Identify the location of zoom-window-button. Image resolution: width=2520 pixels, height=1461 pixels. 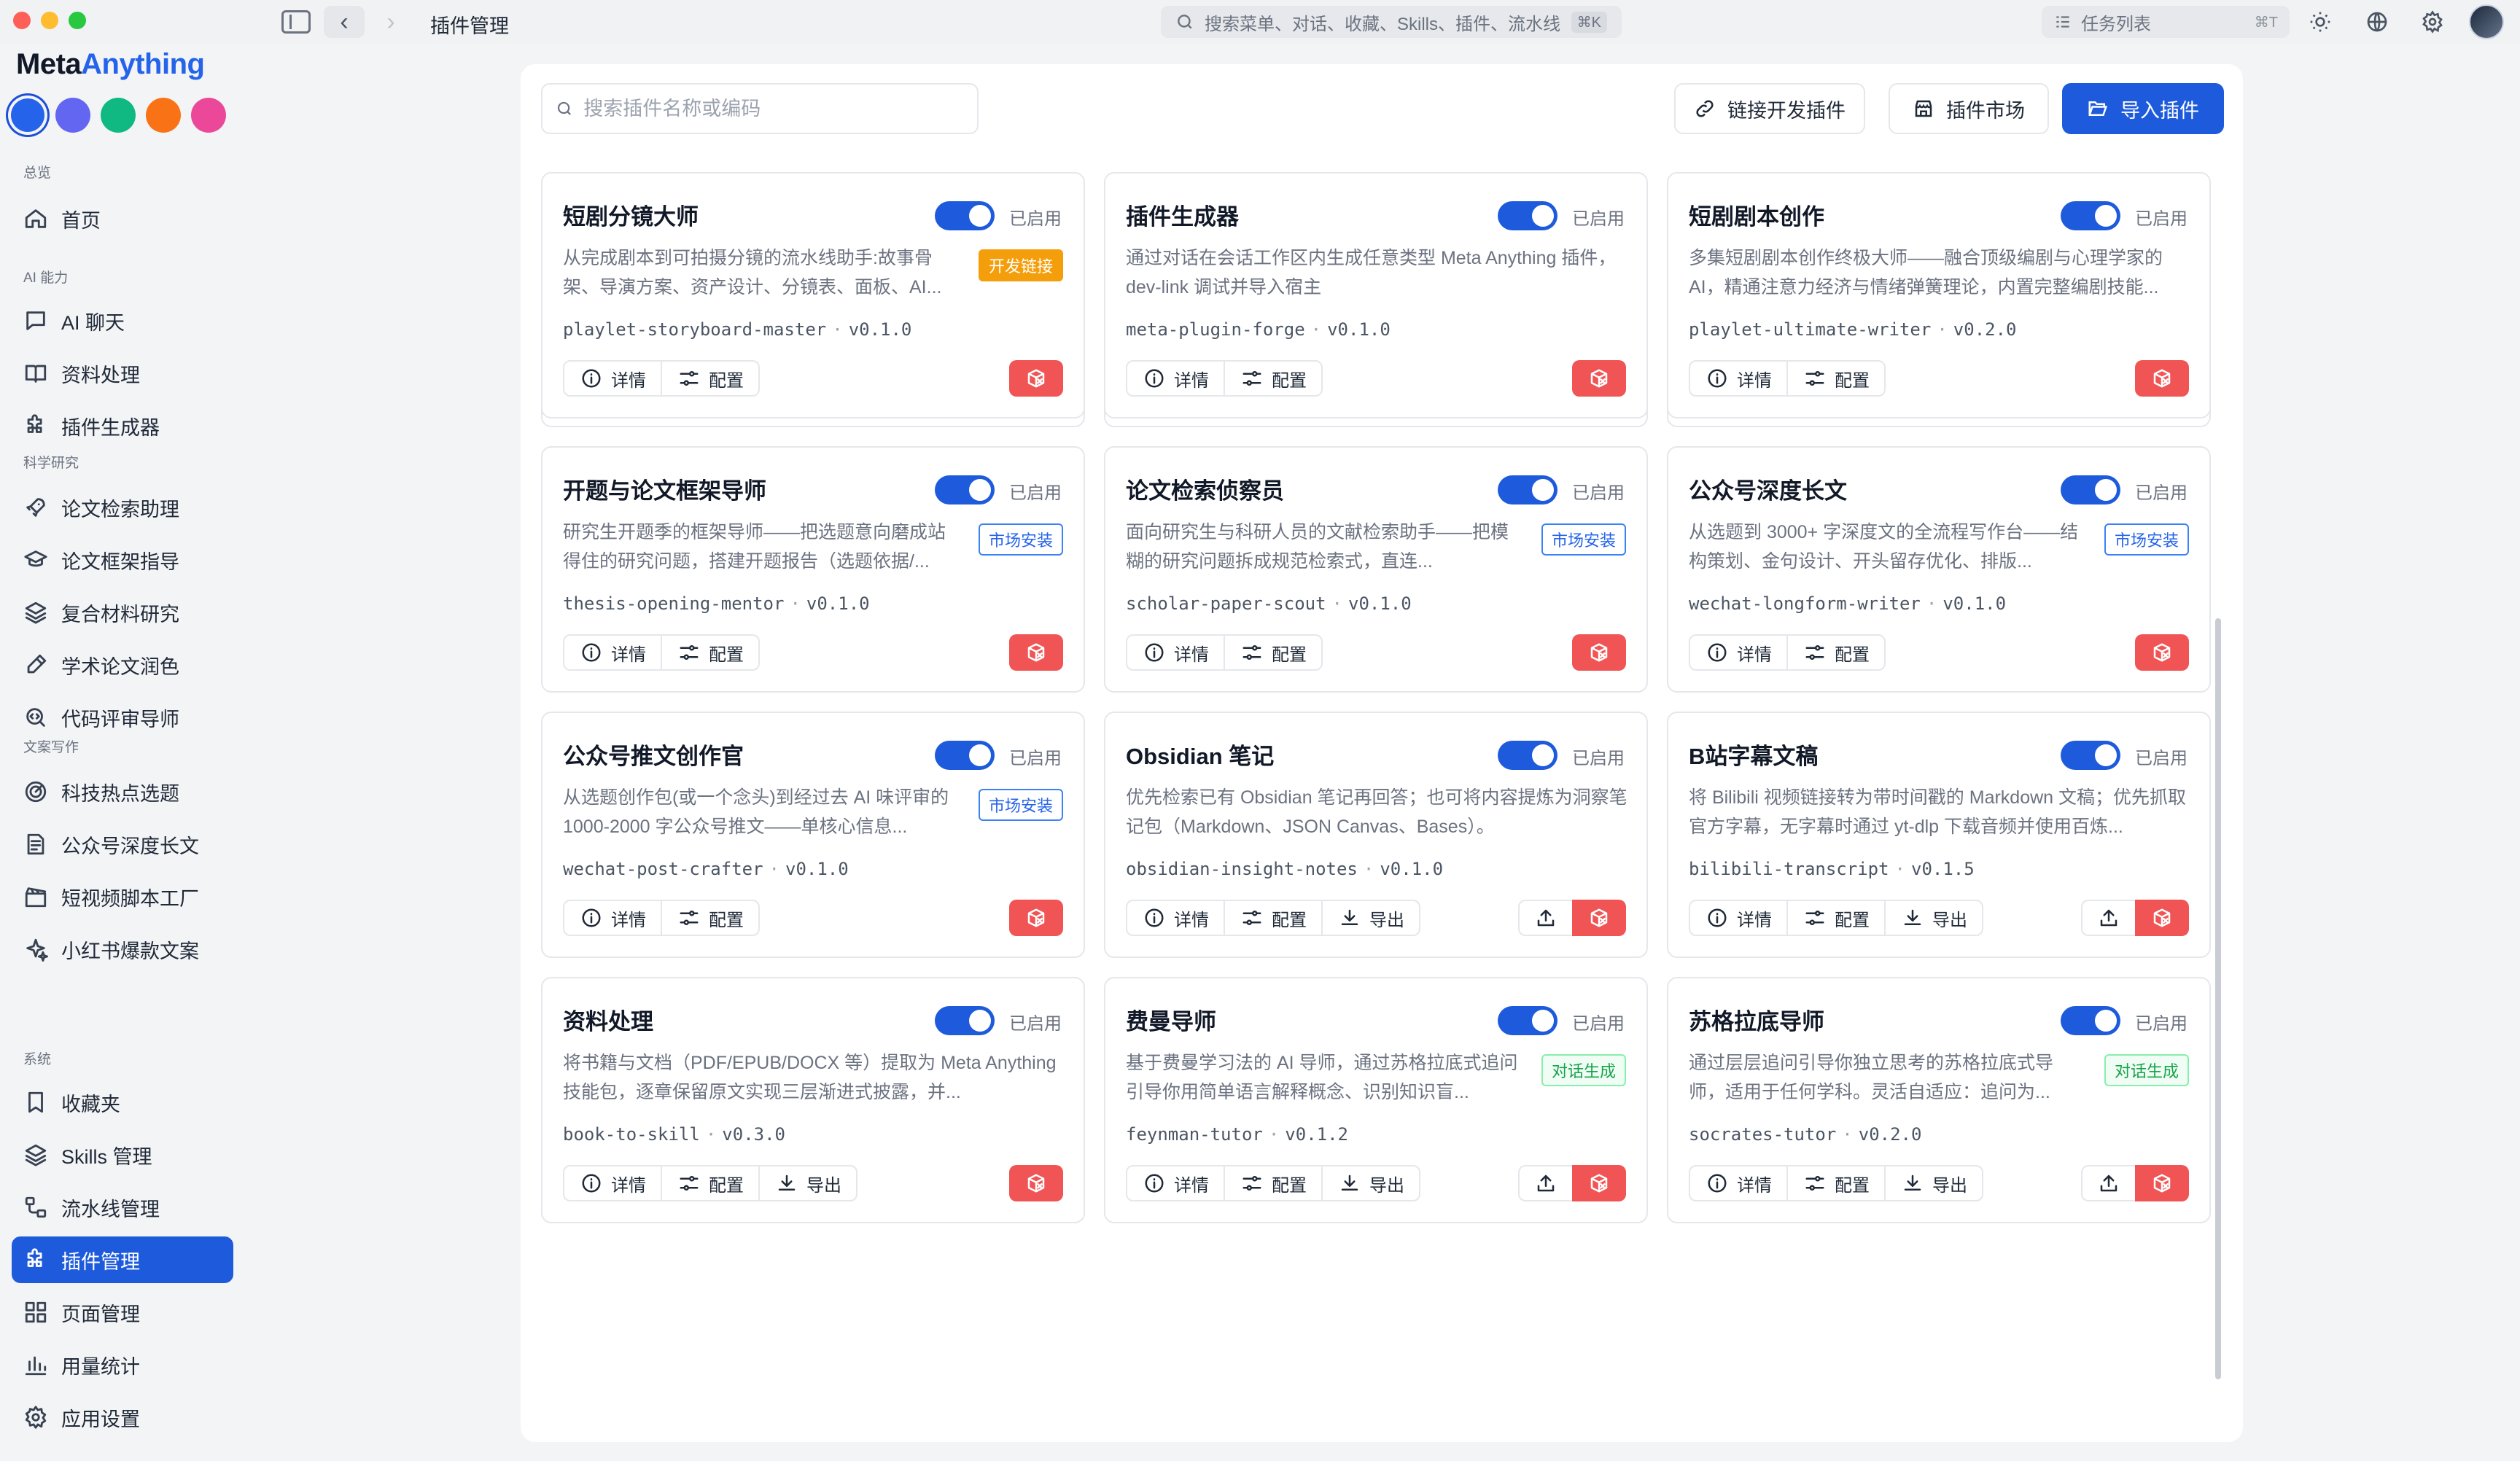
(77, 20).